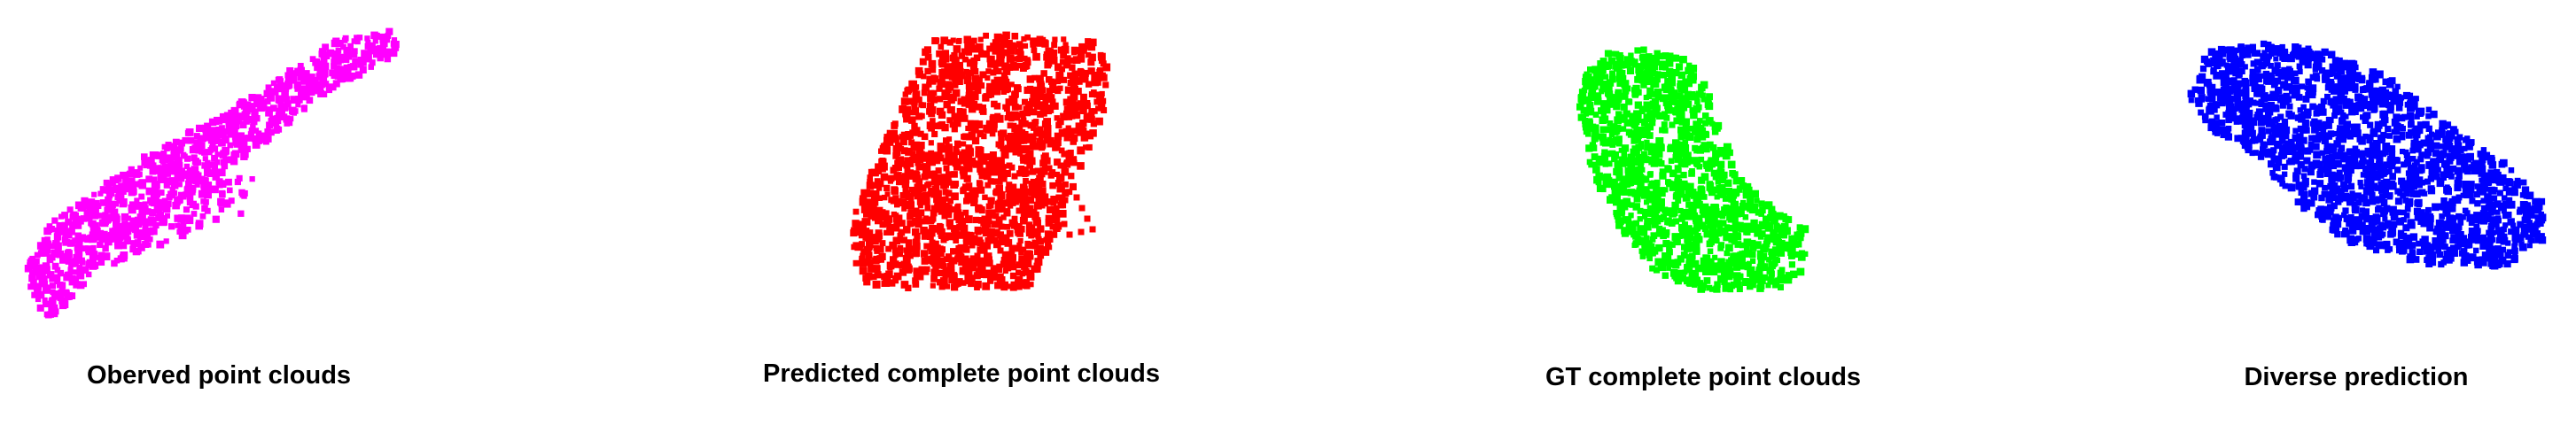  What do you see at coordinates (2367, 155) in the screenshot?
I see `diverse-point-cloud` at bounding box center [2367, 155].